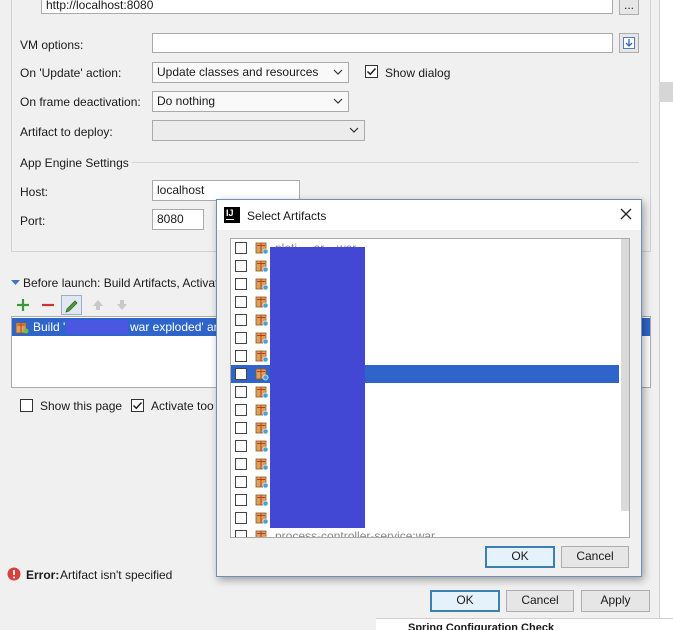 Image resolution: width=673 pixels, height=630 pixels. Describe the element at coordinates (33, 221) in the screenshot. I see `port-label: Port:` at that location.